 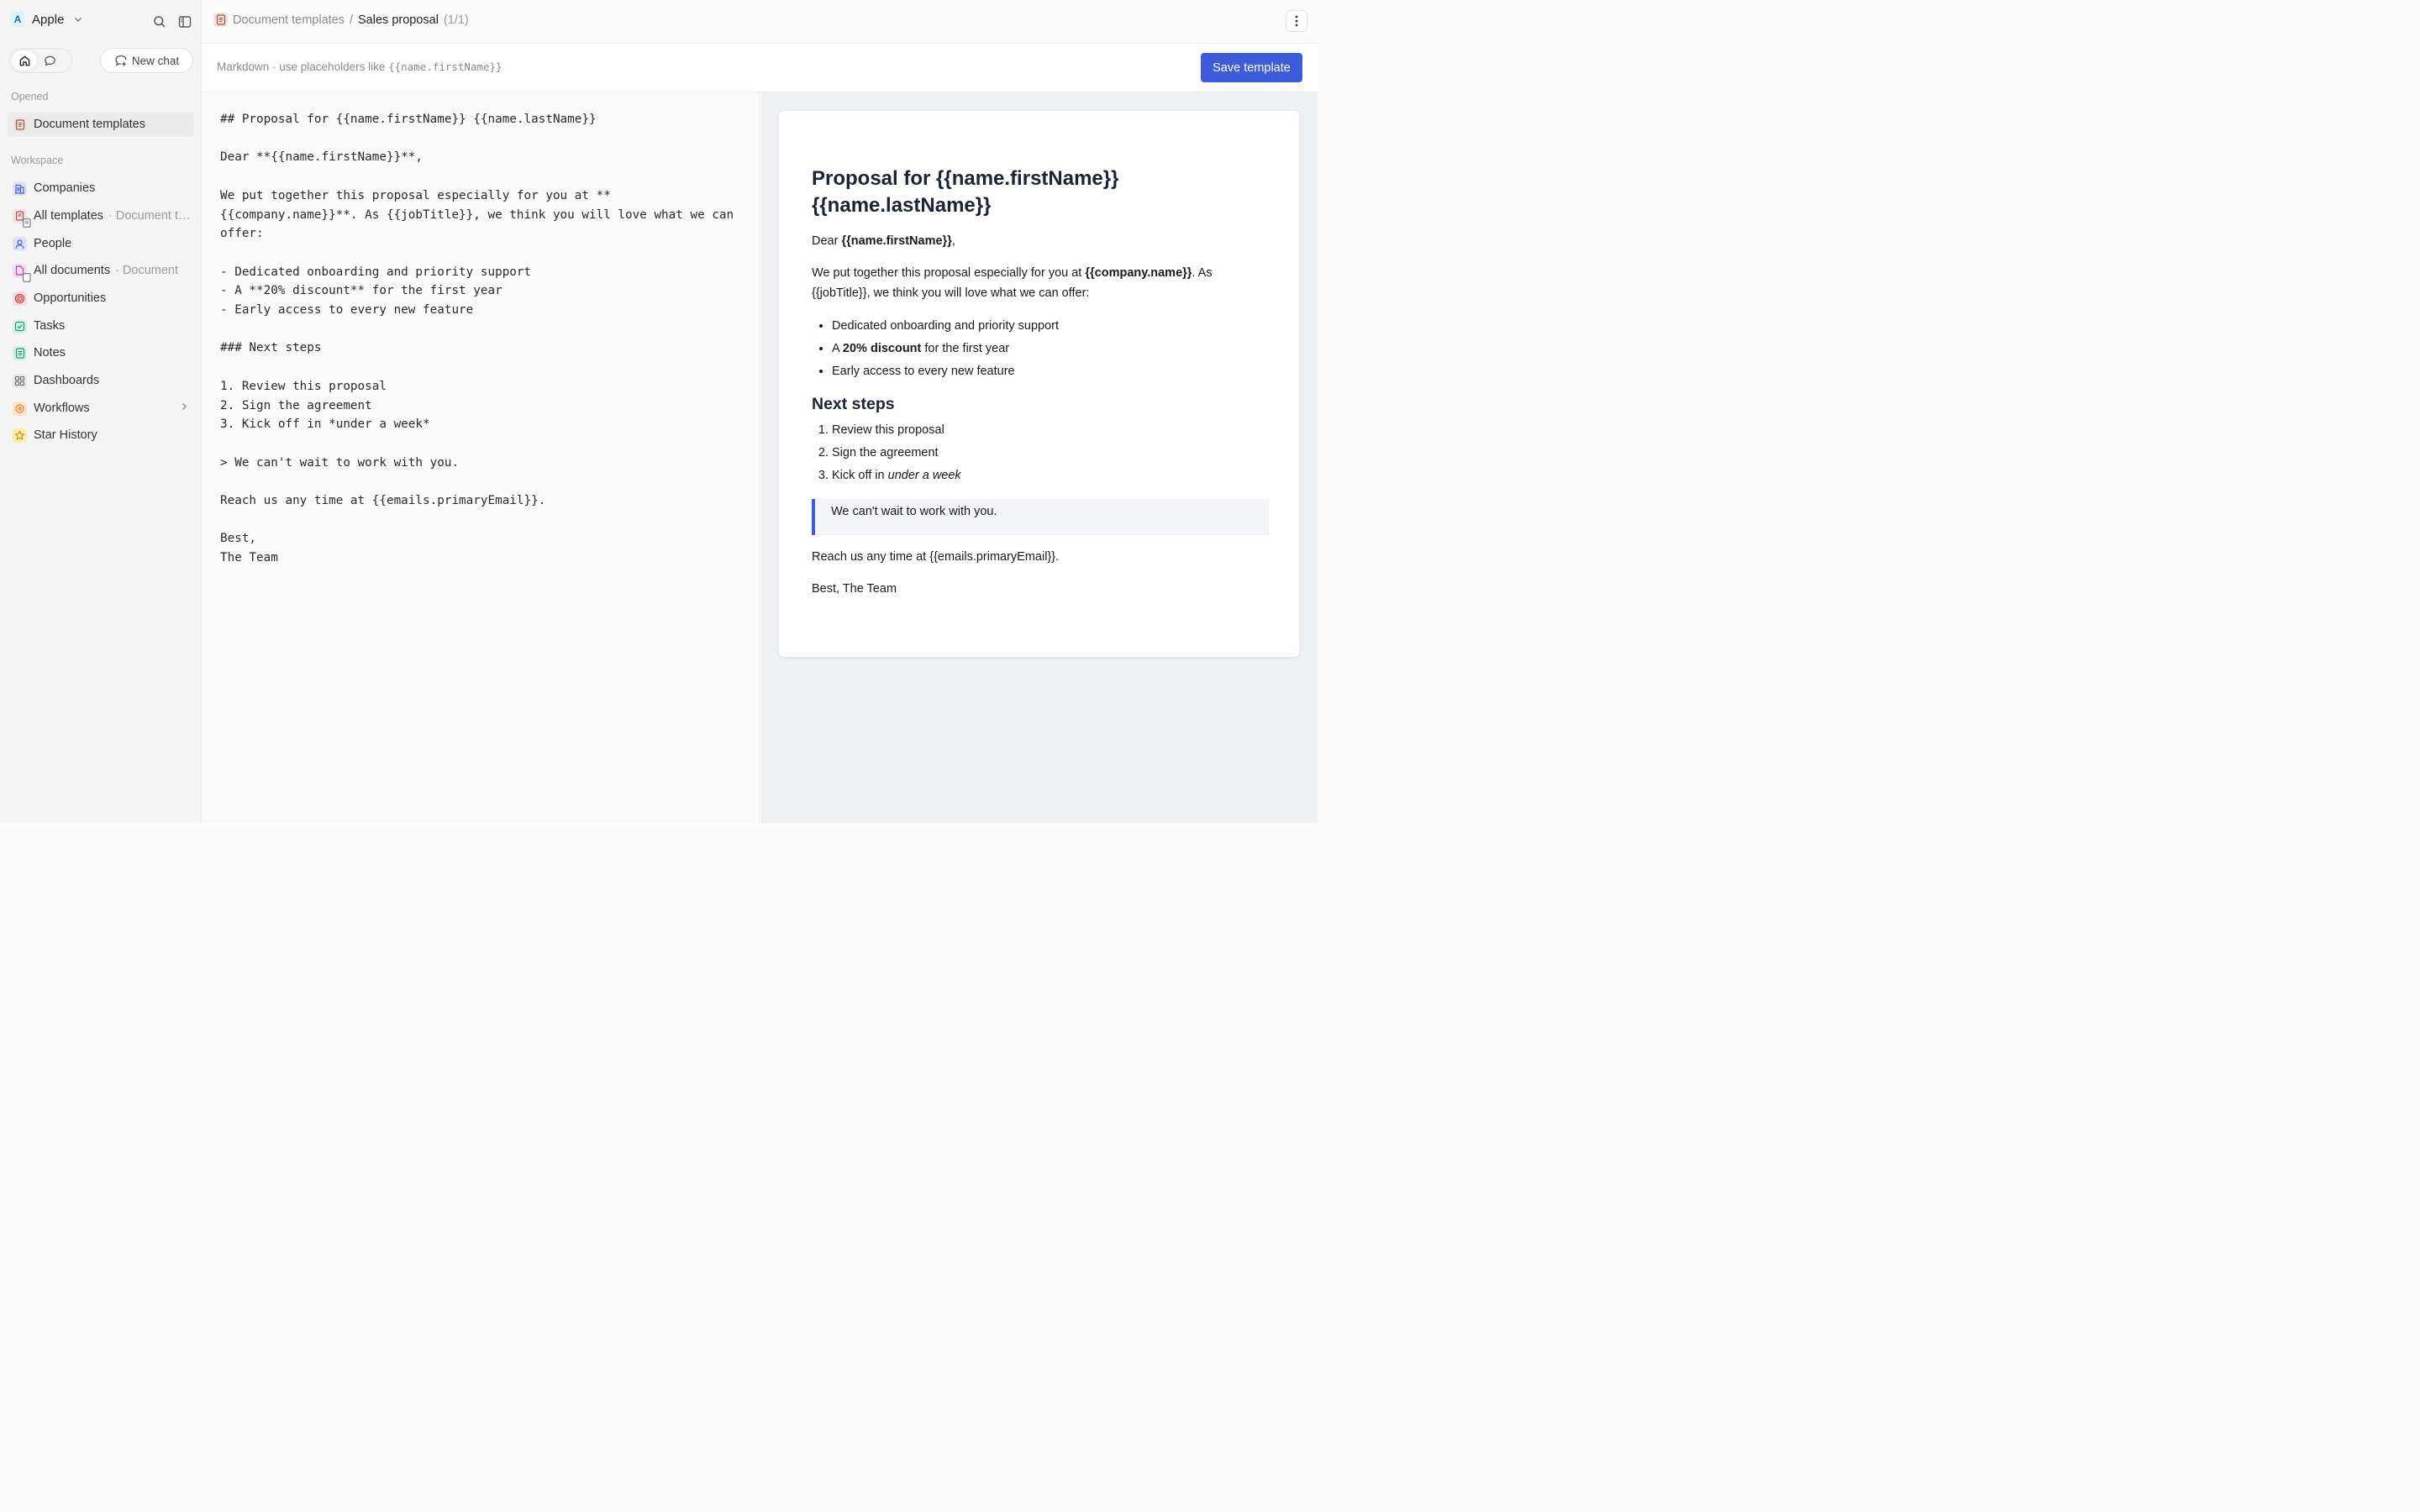 What do you see at coordinates (90, 124) in the screenshot?
I see `sidebar-item-label: Document templates` at bounding box center [90, 124].